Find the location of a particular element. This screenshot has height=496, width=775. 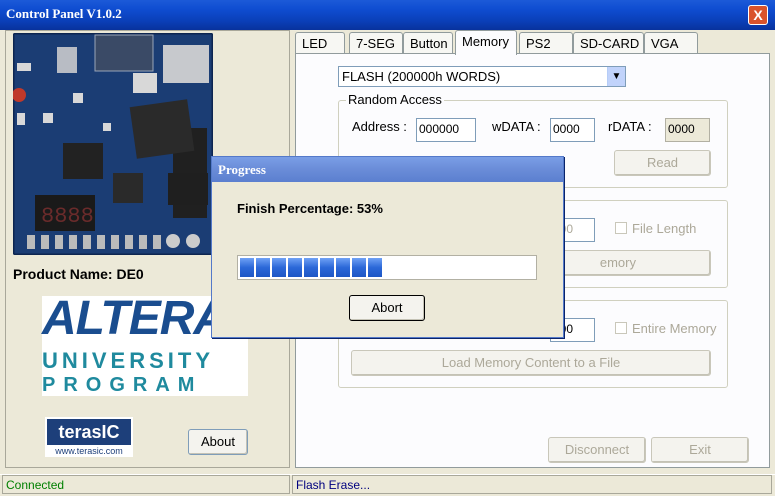

board-image: 8888 is located at coordinates (113, 144).